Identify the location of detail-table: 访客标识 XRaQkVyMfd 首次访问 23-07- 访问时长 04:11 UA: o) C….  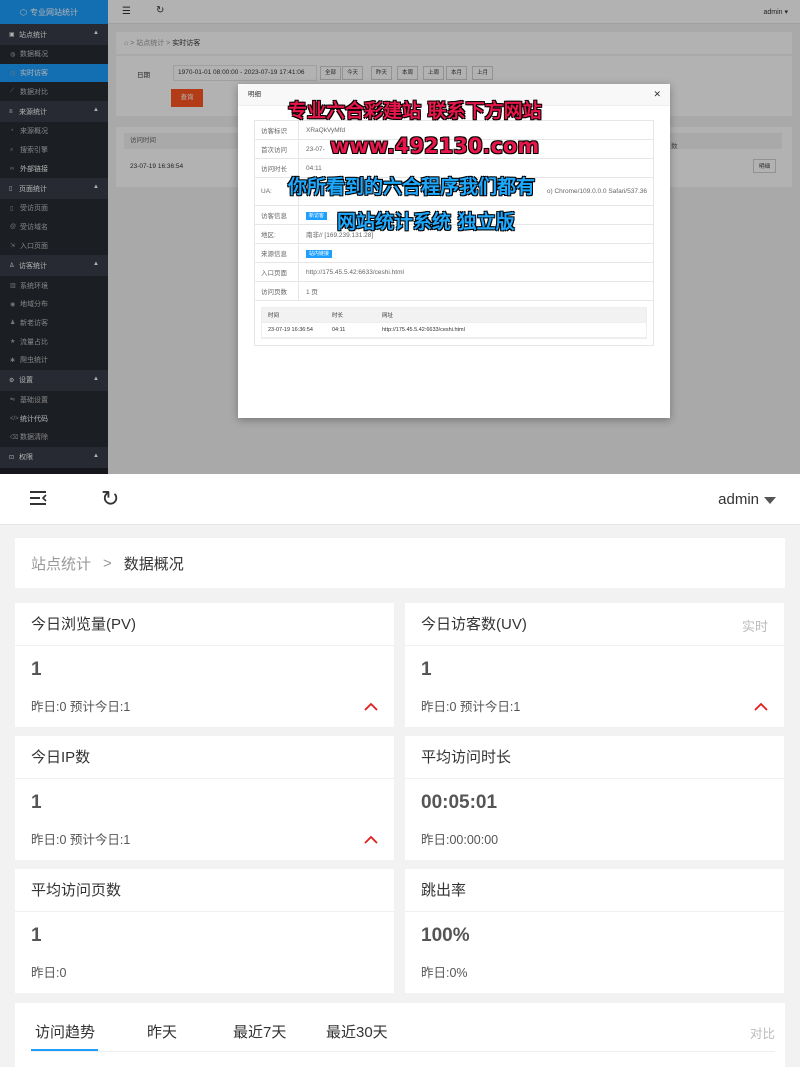
(454, 233).